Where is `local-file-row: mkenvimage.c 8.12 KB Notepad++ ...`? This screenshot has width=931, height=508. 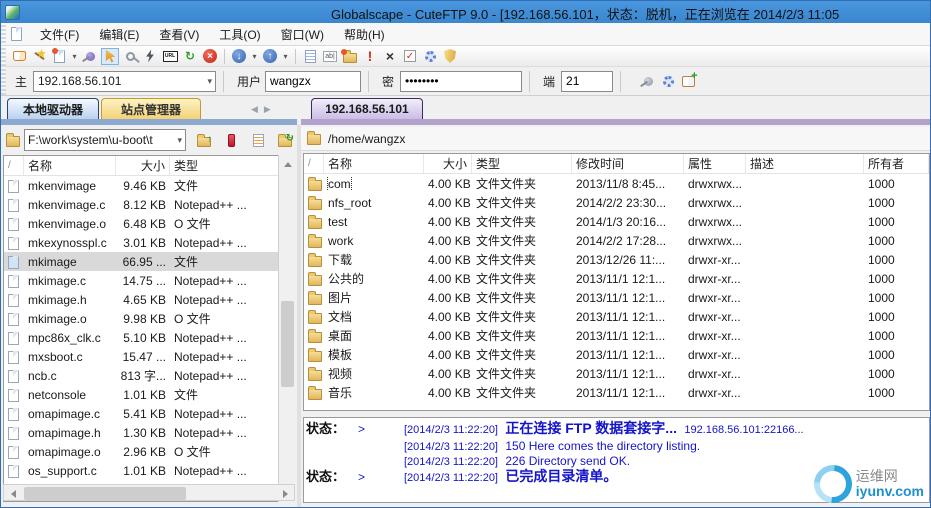
local-file-row: mkenvimage.c 8.12 KB Notepad++ ... is located at coordinates (149, 204).